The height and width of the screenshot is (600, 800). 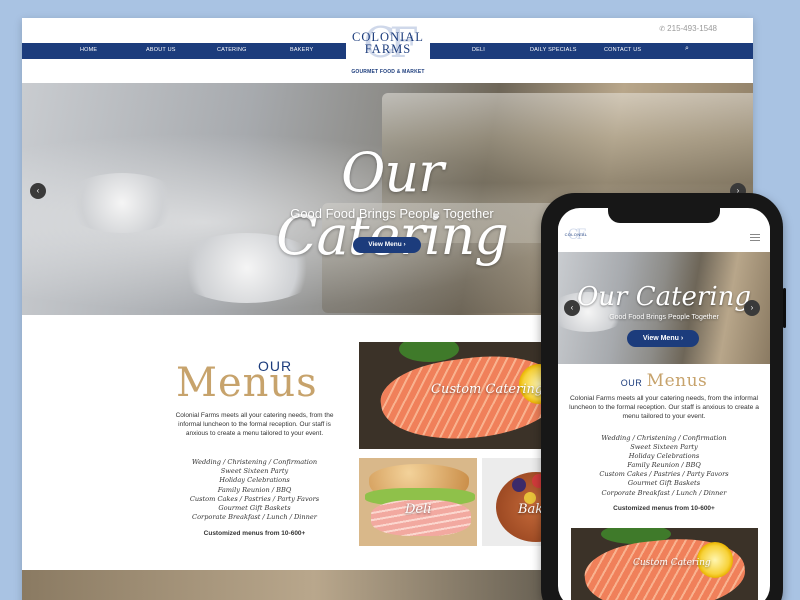 I want to click on mobile-view-menu-button: View Menu ›, so click(x=663, y=338).